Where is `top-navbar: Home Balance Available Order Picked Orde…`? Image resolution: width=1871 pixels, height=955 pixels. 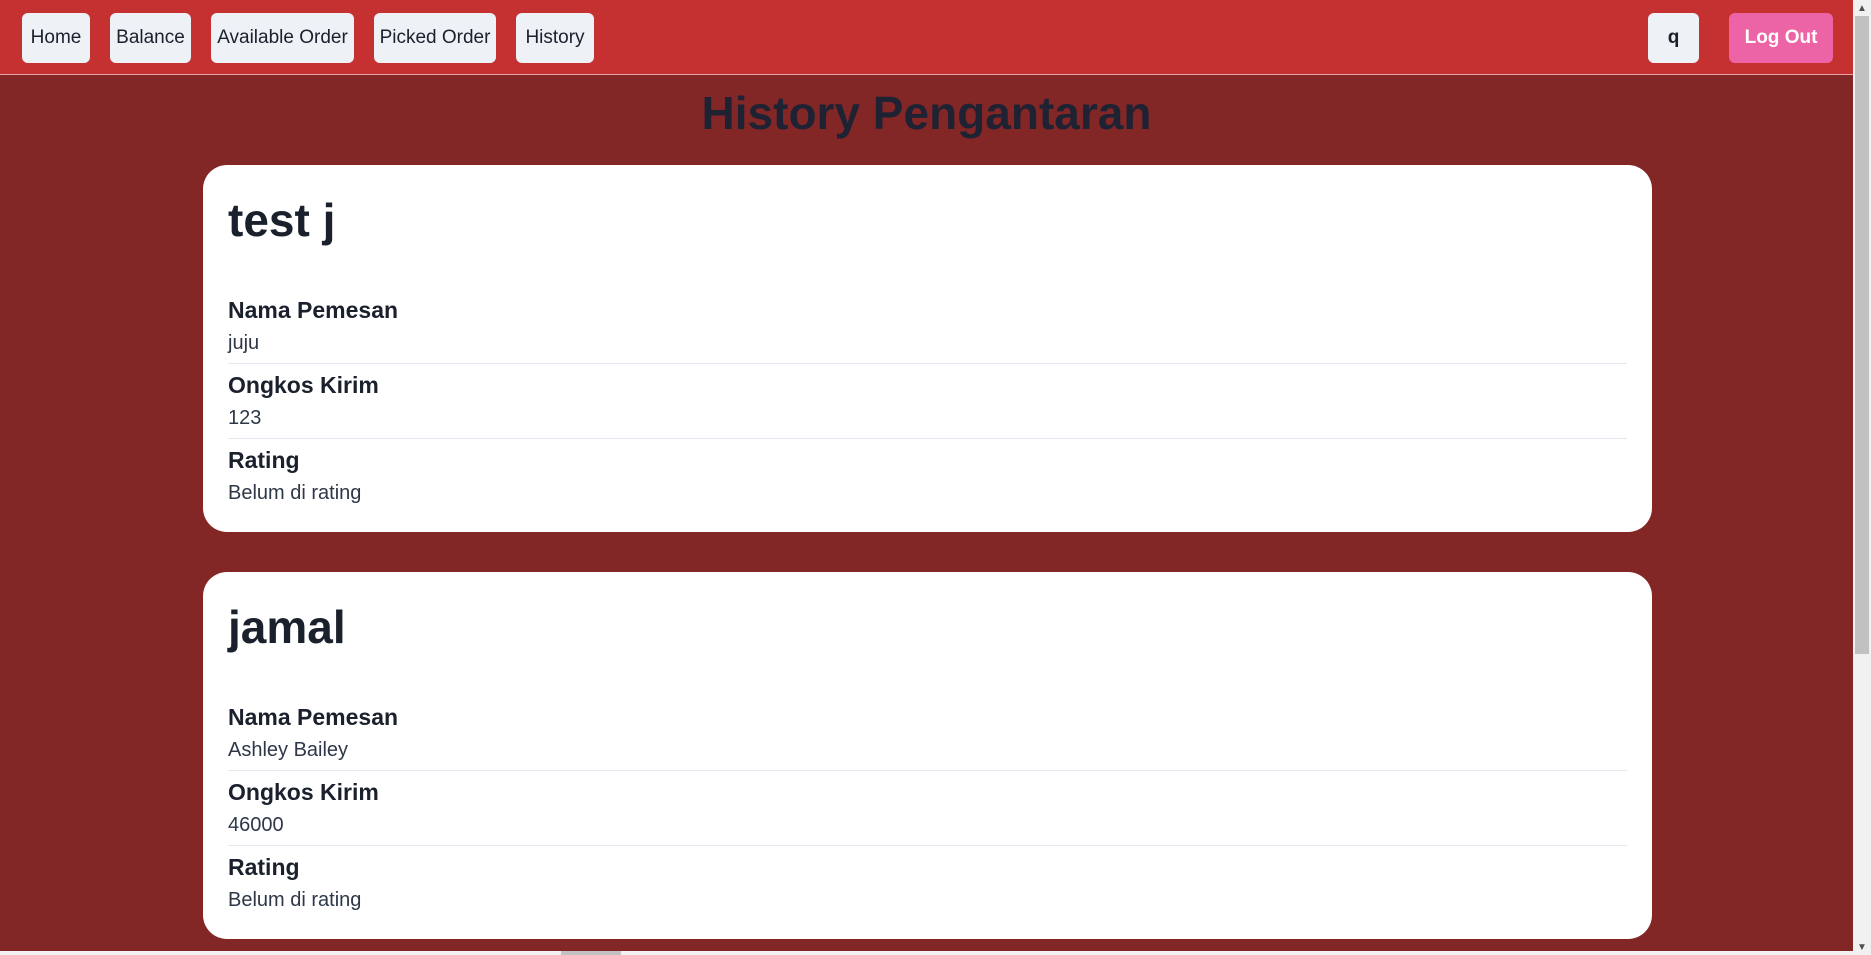 top-navbar: Home Balance Available Order Picked Orde… is located at coordinates (926, 37).